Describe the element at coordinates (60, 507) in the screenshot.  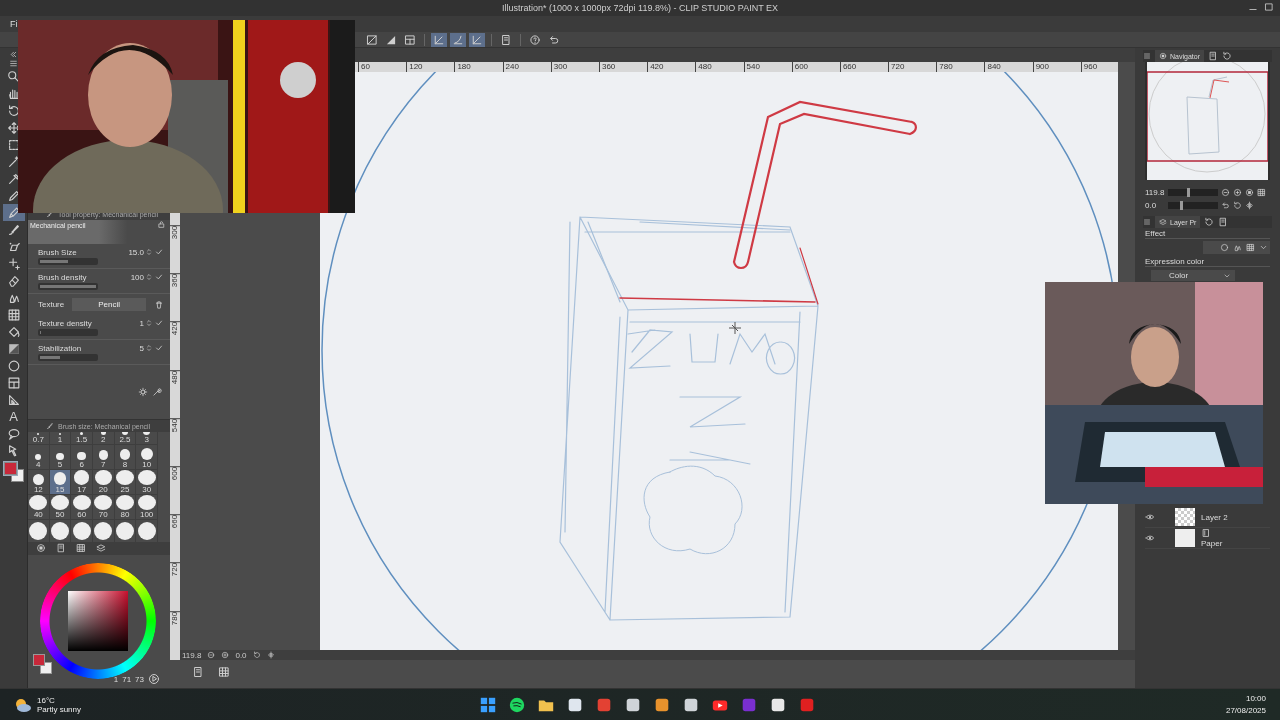
I see `brush-size-option: 50` at that location.